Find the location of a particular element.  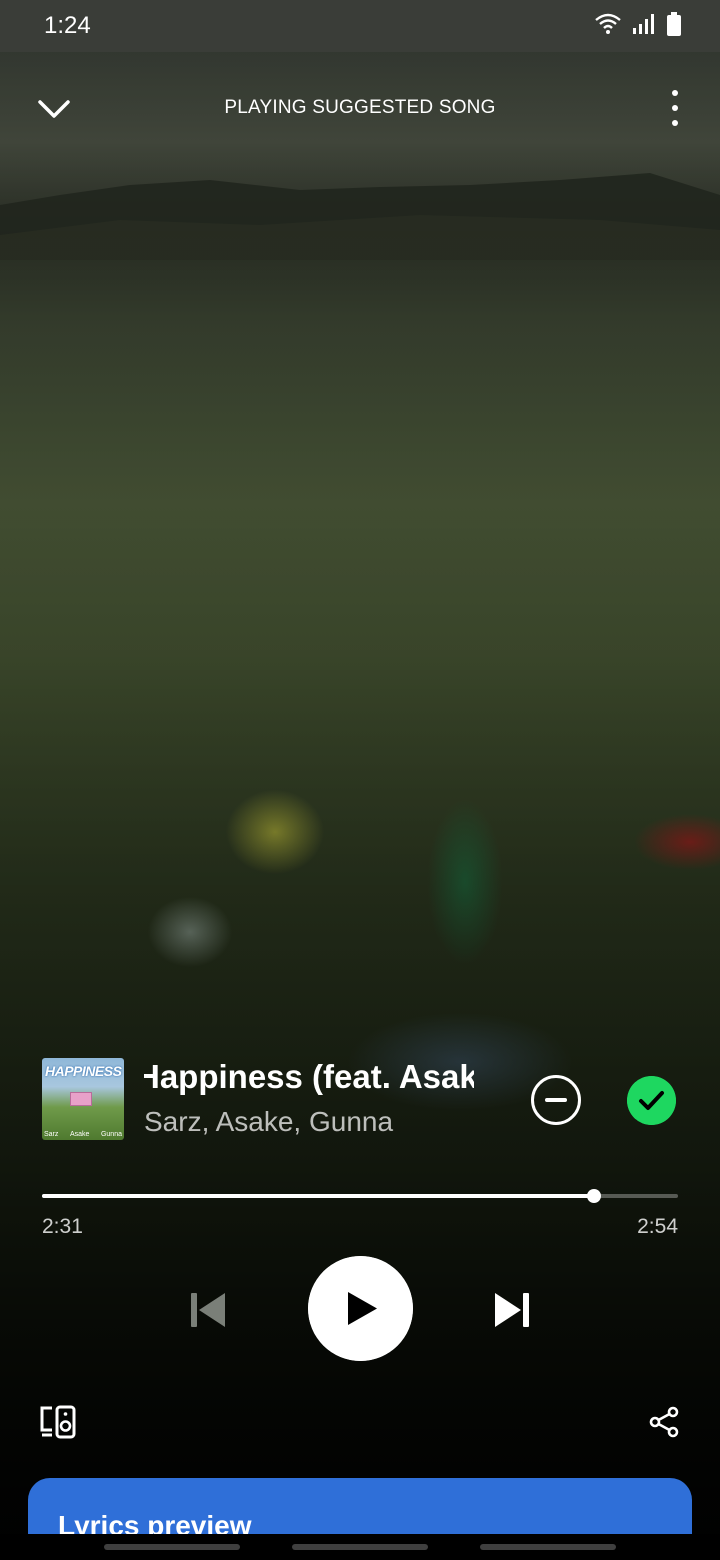

cover-name: Gunna is located at coordinates (111, 1134).